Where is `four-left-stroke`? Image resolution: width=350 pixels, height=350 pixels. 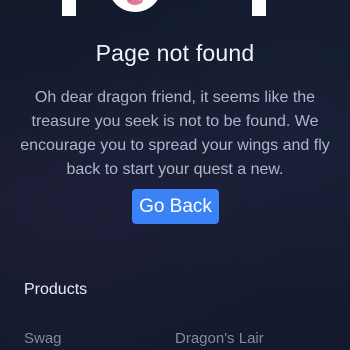 four-left-stroke is located at coordinates (69, 8).